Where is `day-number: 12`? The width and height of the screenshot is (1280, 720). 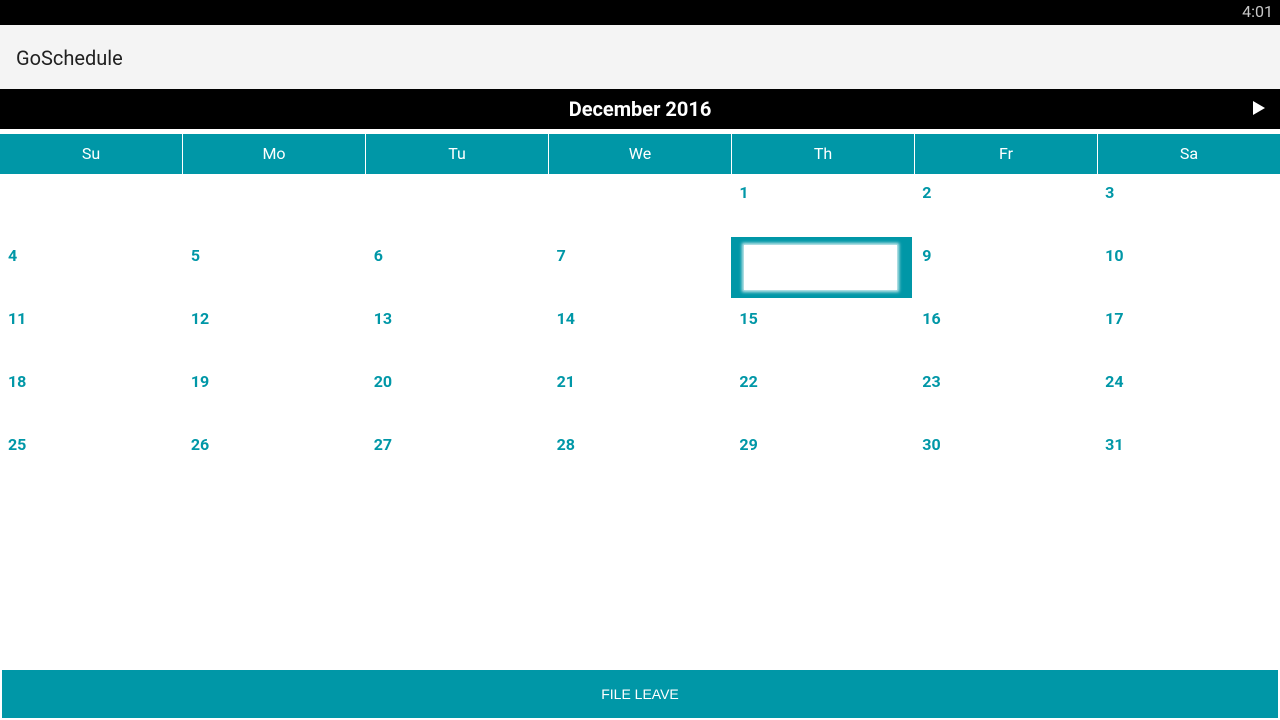
day-number: 12 is located at coordinates (200, 318).